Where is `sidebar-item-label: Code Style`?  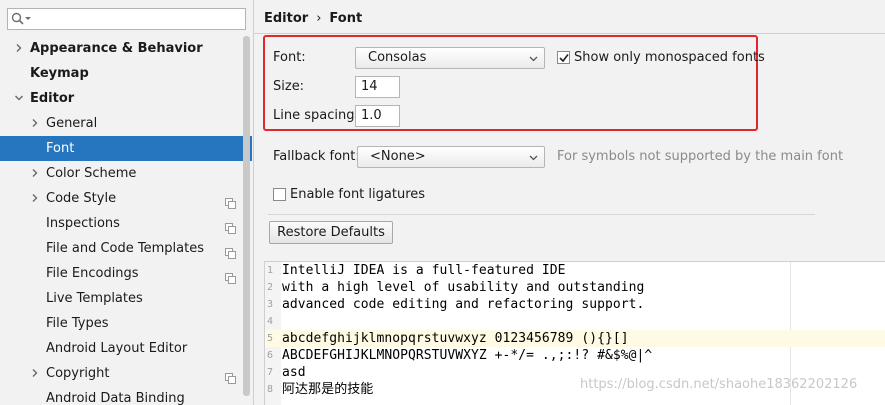
sidebar-item-label: Code Style is located at coordinates (81, 198).